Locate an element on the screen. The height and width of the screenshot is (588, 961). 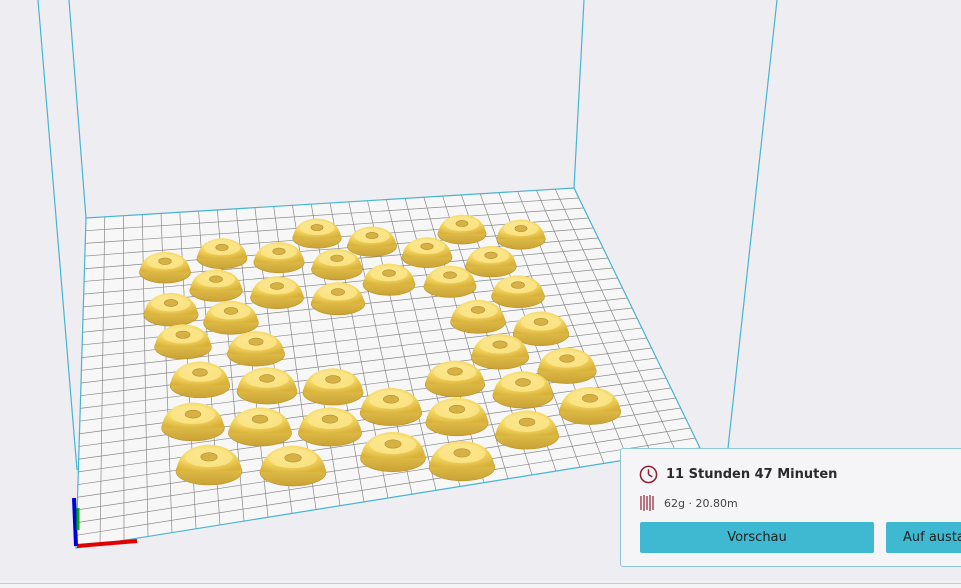
material-row: 62g · 20.80m is located at coordinates (688, 503).